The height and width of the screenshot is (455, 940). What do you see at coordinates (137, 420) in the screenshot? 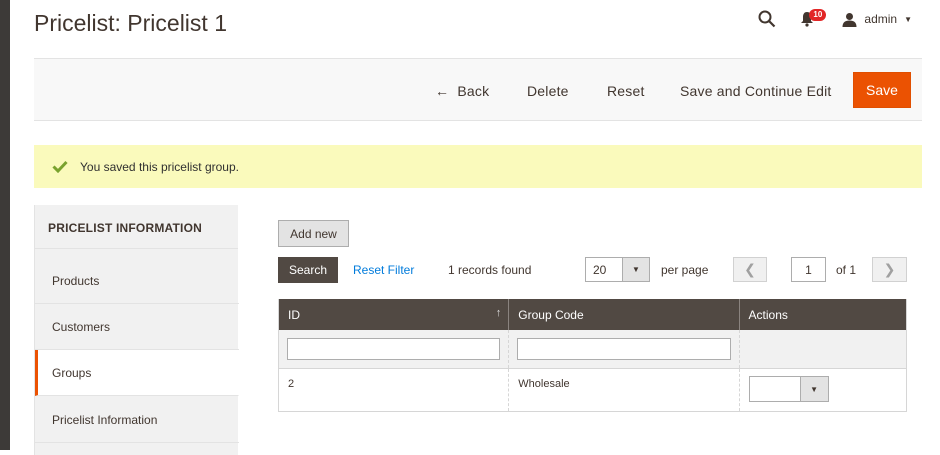
I see `sidebar-item-pricelist-information: Pricelist Information` at bounding box center [137, 420].